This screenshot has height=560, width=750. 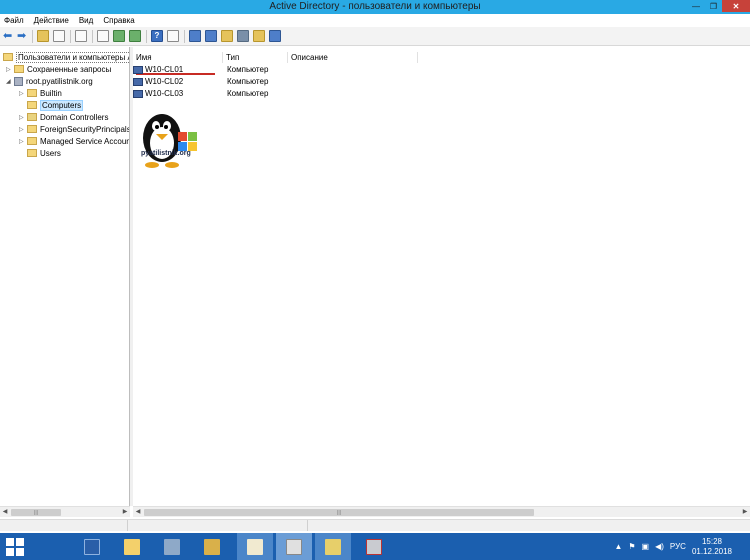 I want to click on help-icon: ?, so click(x=157, y=36).